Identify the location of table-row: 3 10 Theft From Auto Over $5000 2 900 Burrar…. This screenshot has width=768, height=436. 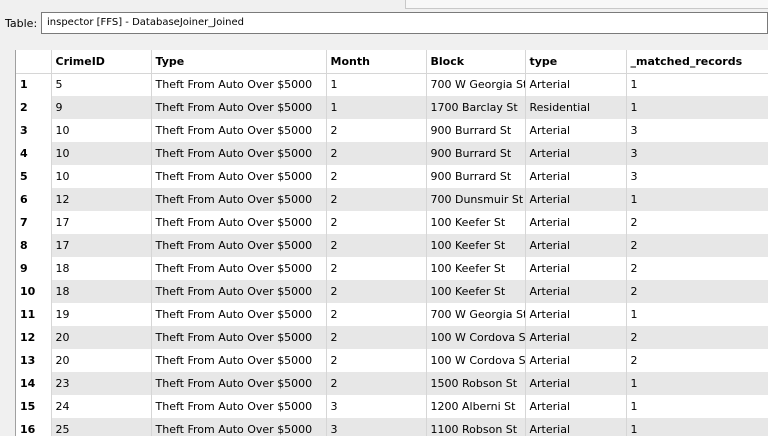
(392, 130).